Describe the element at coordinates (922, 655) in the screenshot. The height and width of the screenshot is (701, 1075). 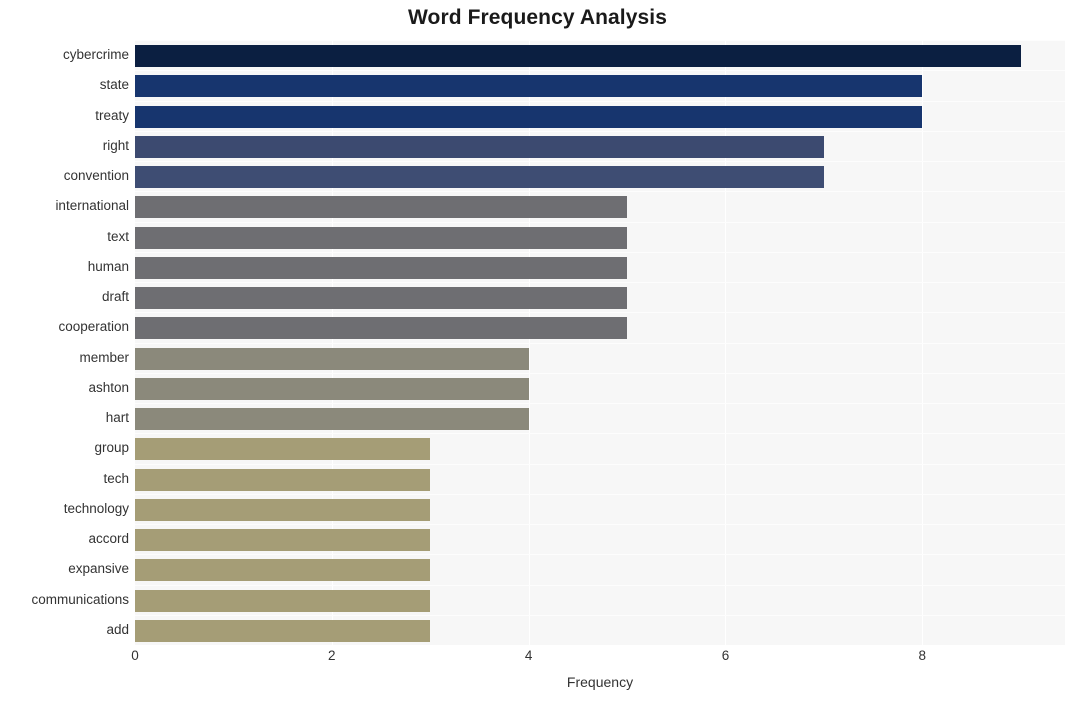
I see `x-axis-tick-label: 8` at that location.